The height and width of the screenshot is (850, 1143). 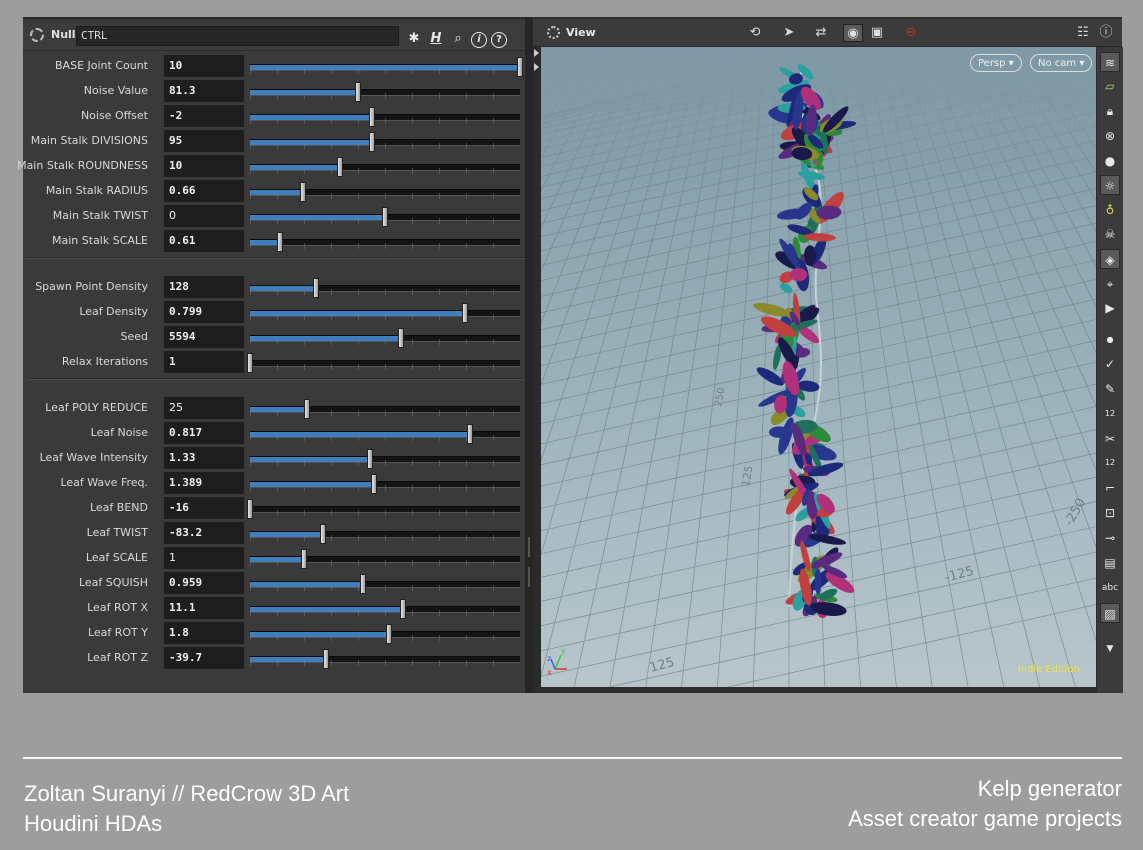 I want to click on parameter-value-field: 0.66, so click(x=204, y=191).